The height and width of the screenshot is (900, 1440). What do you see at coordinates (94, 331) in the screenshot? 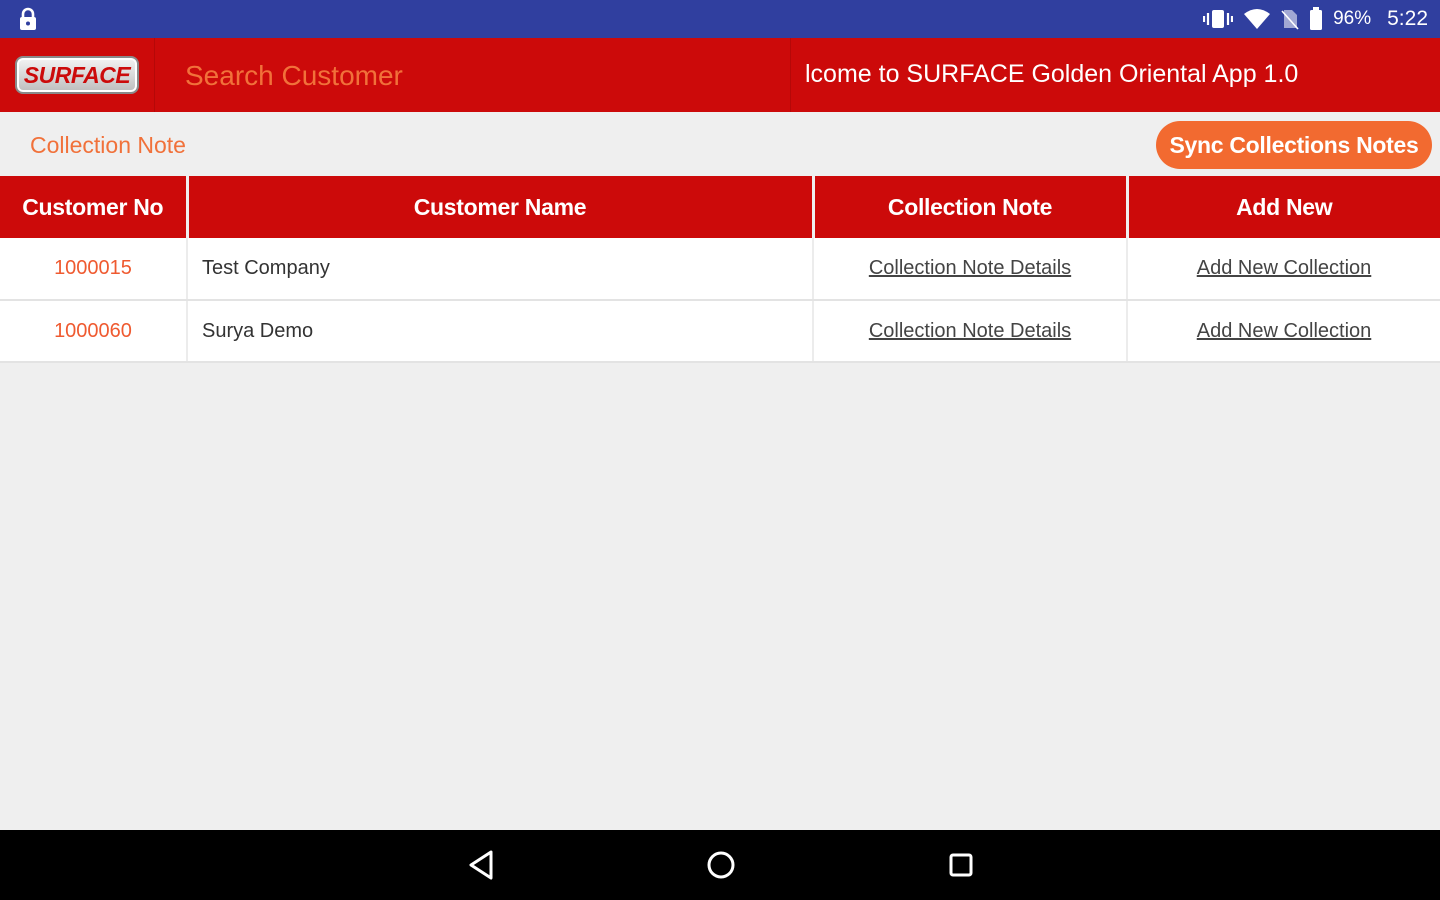
I see `customer-no-cell: 1000060` at bounding box center [94, 331].